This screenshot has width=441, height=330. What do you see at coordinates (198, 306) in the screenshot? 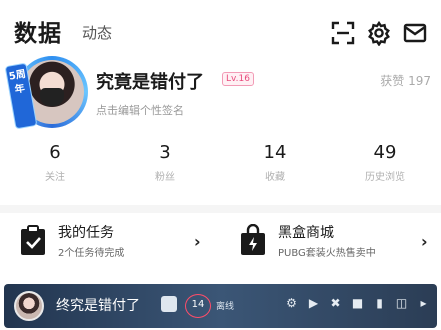
I see `game-level-count: 14` at bounding box center [198, 306].